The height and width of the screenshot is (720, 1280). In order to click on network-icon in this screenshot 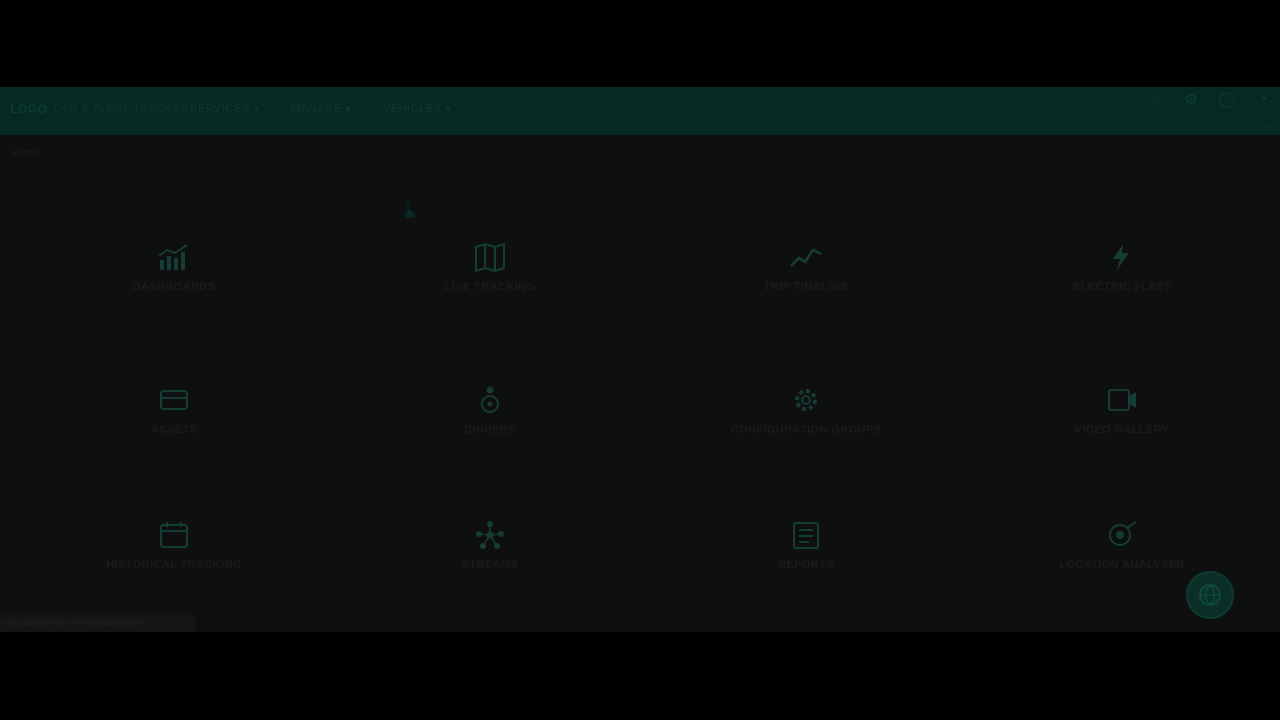, I will do `click(490, 535)`.